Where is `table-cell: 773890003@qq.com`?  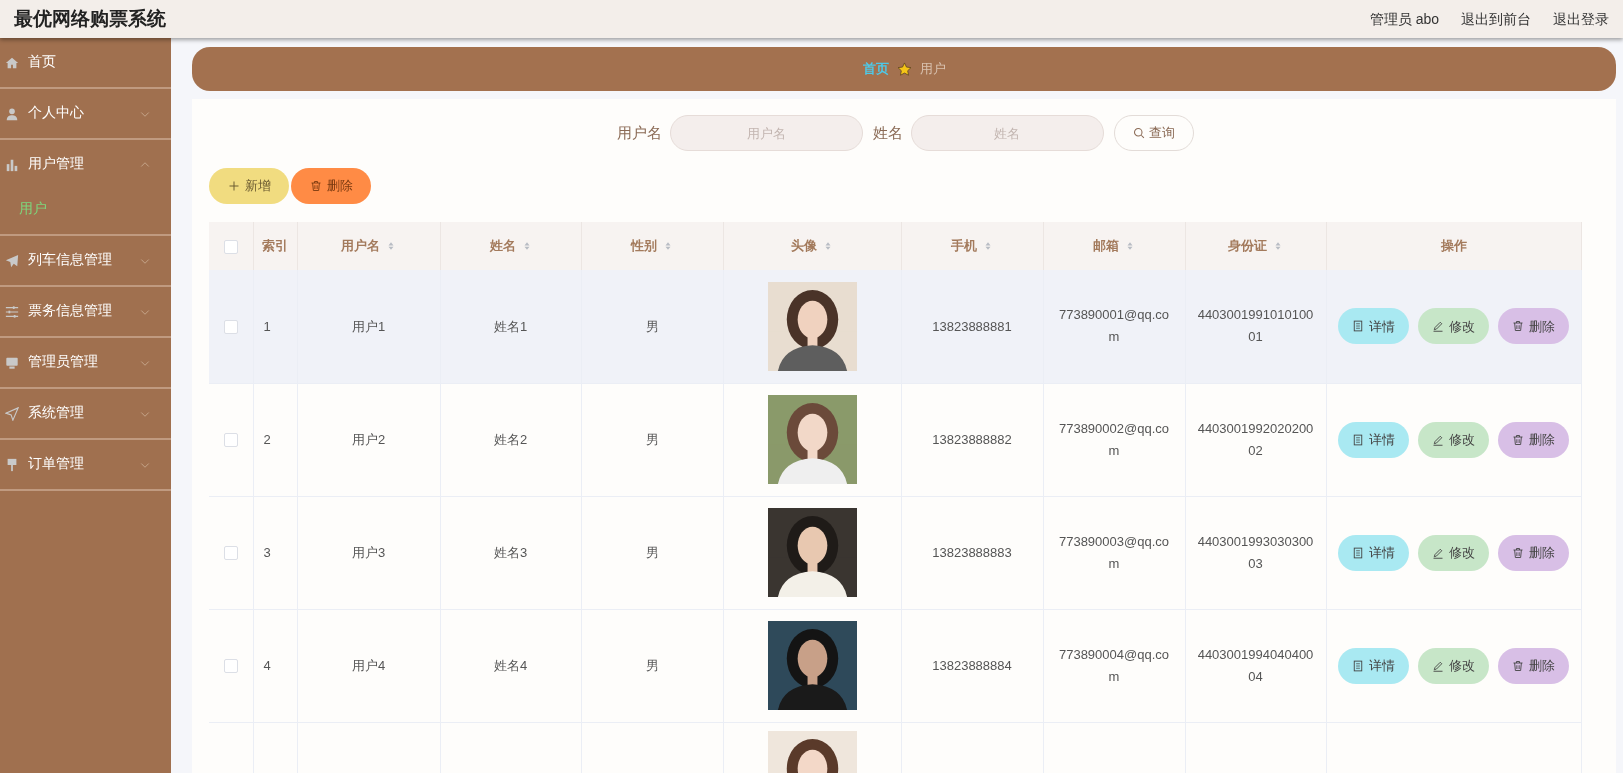 table-cell: 773890003@qq.com is located at coordinates (1114, 552).